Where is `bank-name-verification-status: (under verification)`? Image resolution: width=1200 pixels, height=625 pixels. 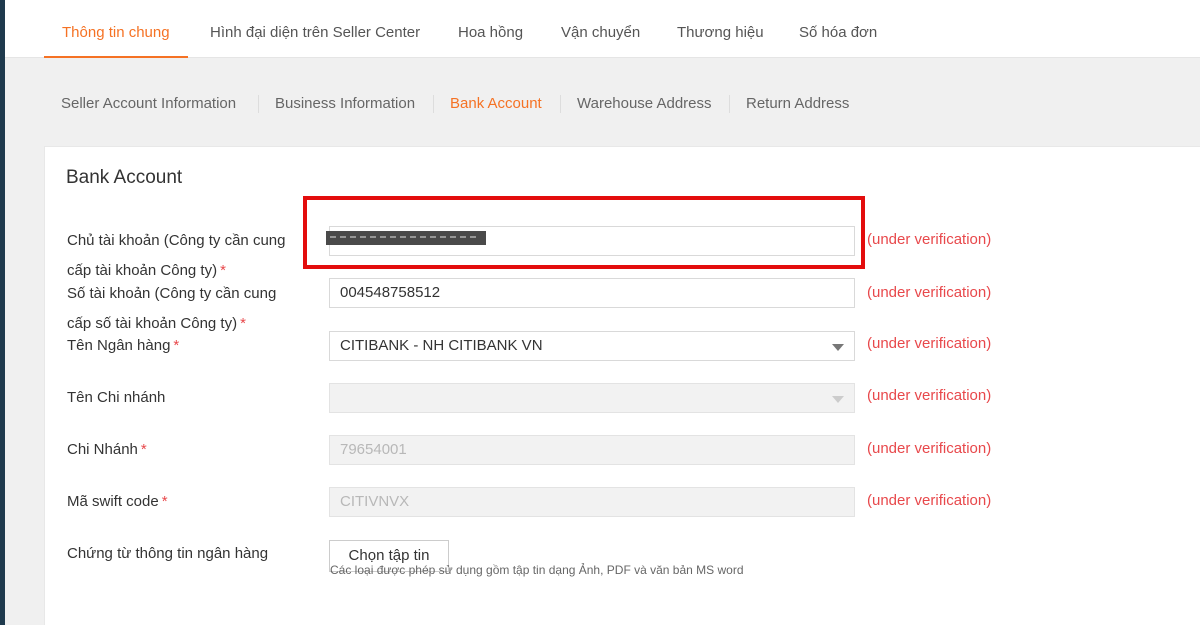 bank-name-verification-status: (under verification) is located at coordinates (929, 343).